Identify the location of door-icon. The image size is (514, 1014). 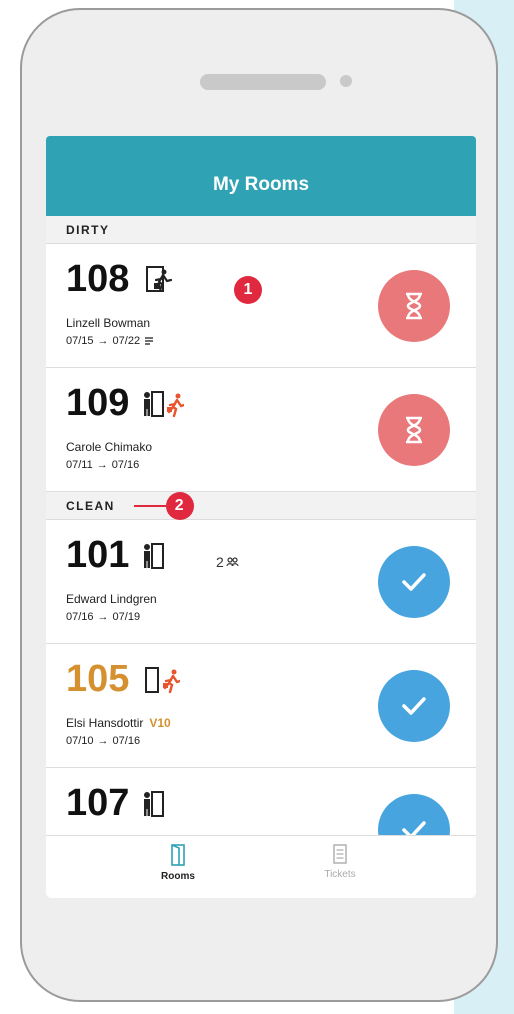
(178, 855).